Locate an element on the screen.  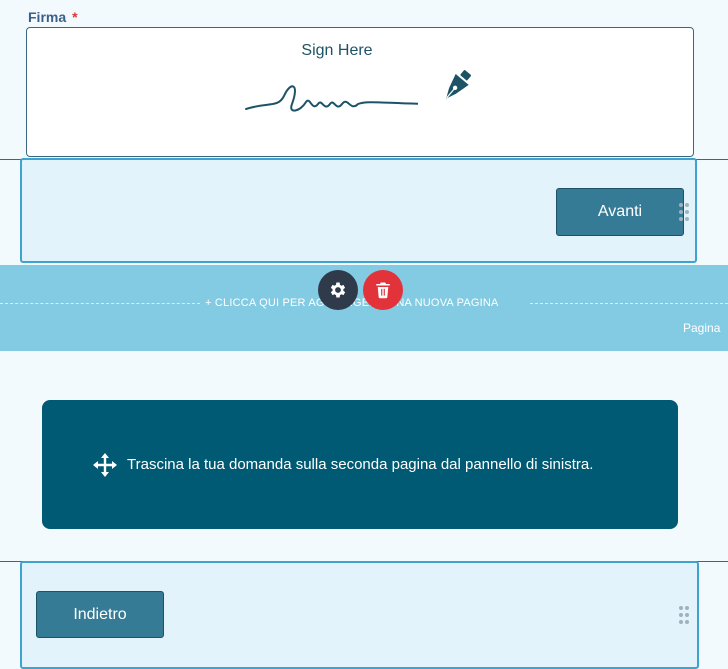
page-delete-button is located at coordinates (383, 290).